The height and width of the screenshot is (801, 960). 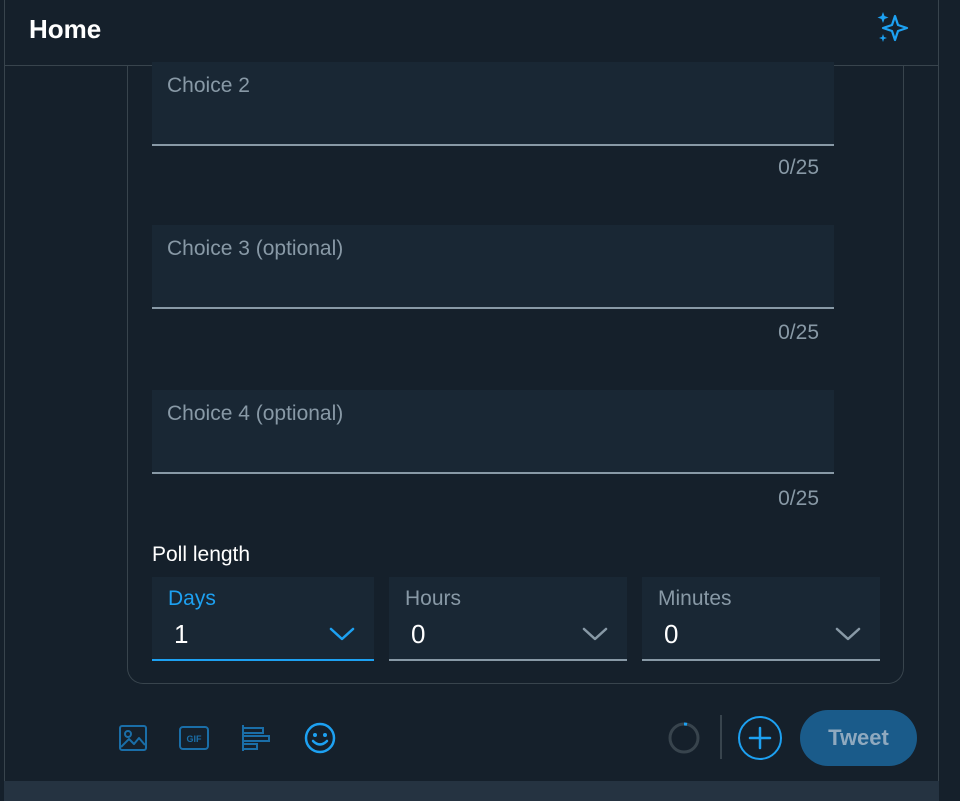 I want to click on days-select: Days 1, so click(x=263, y=619).